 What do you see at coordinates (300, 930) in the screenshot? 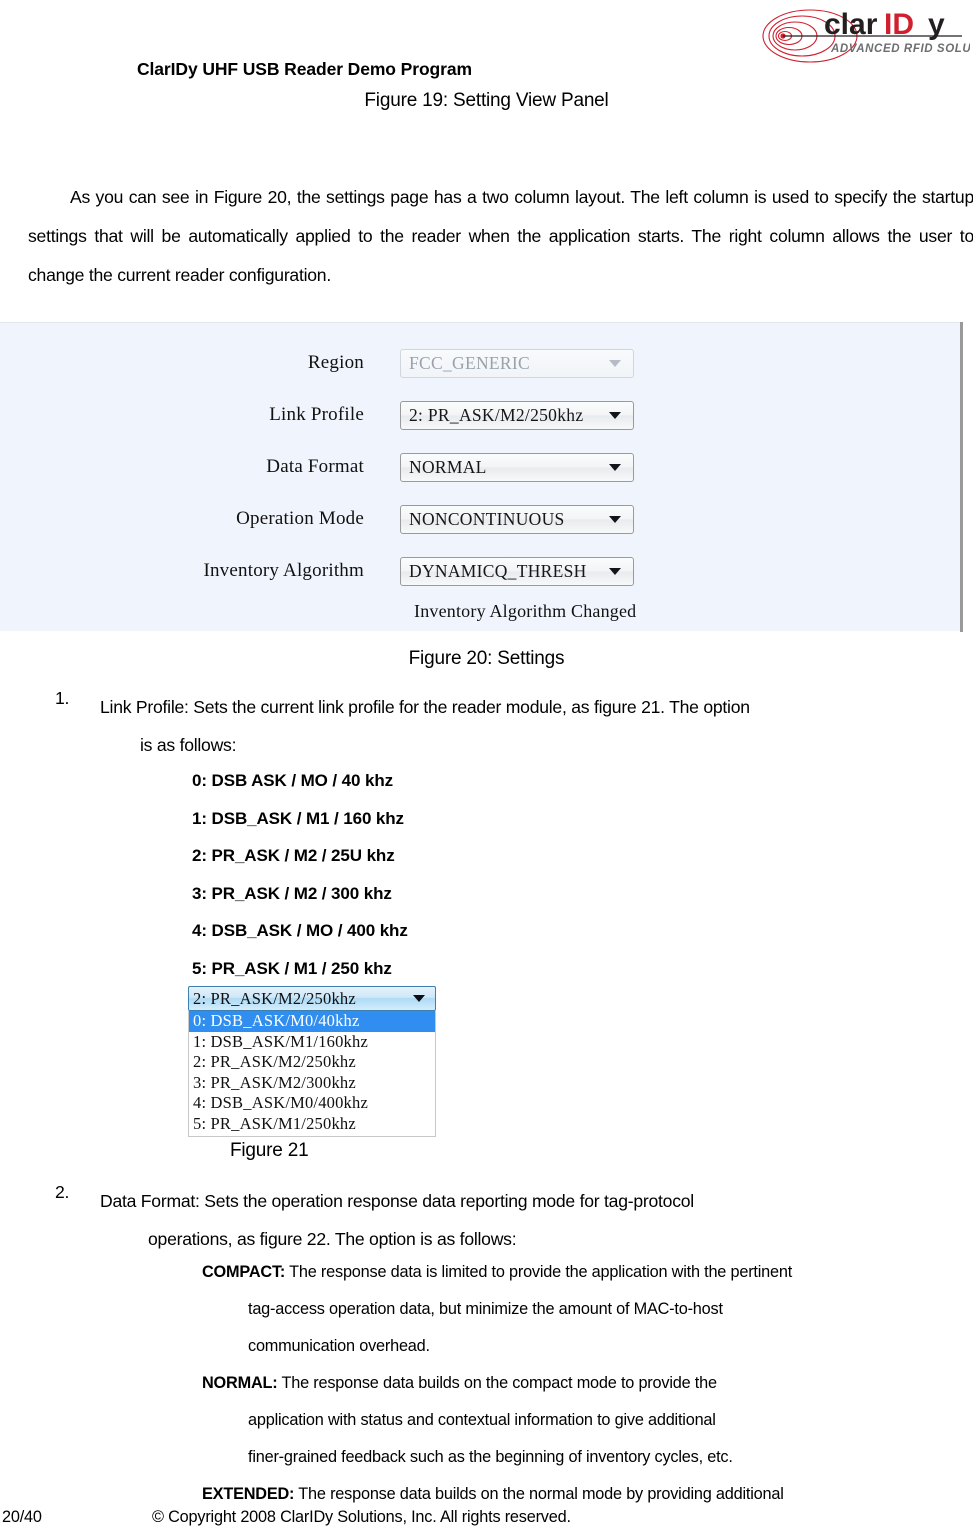
I see `link-profile-option: 4: DSB_ASK / MO / 400 khz` at bounding box center [300, 930].